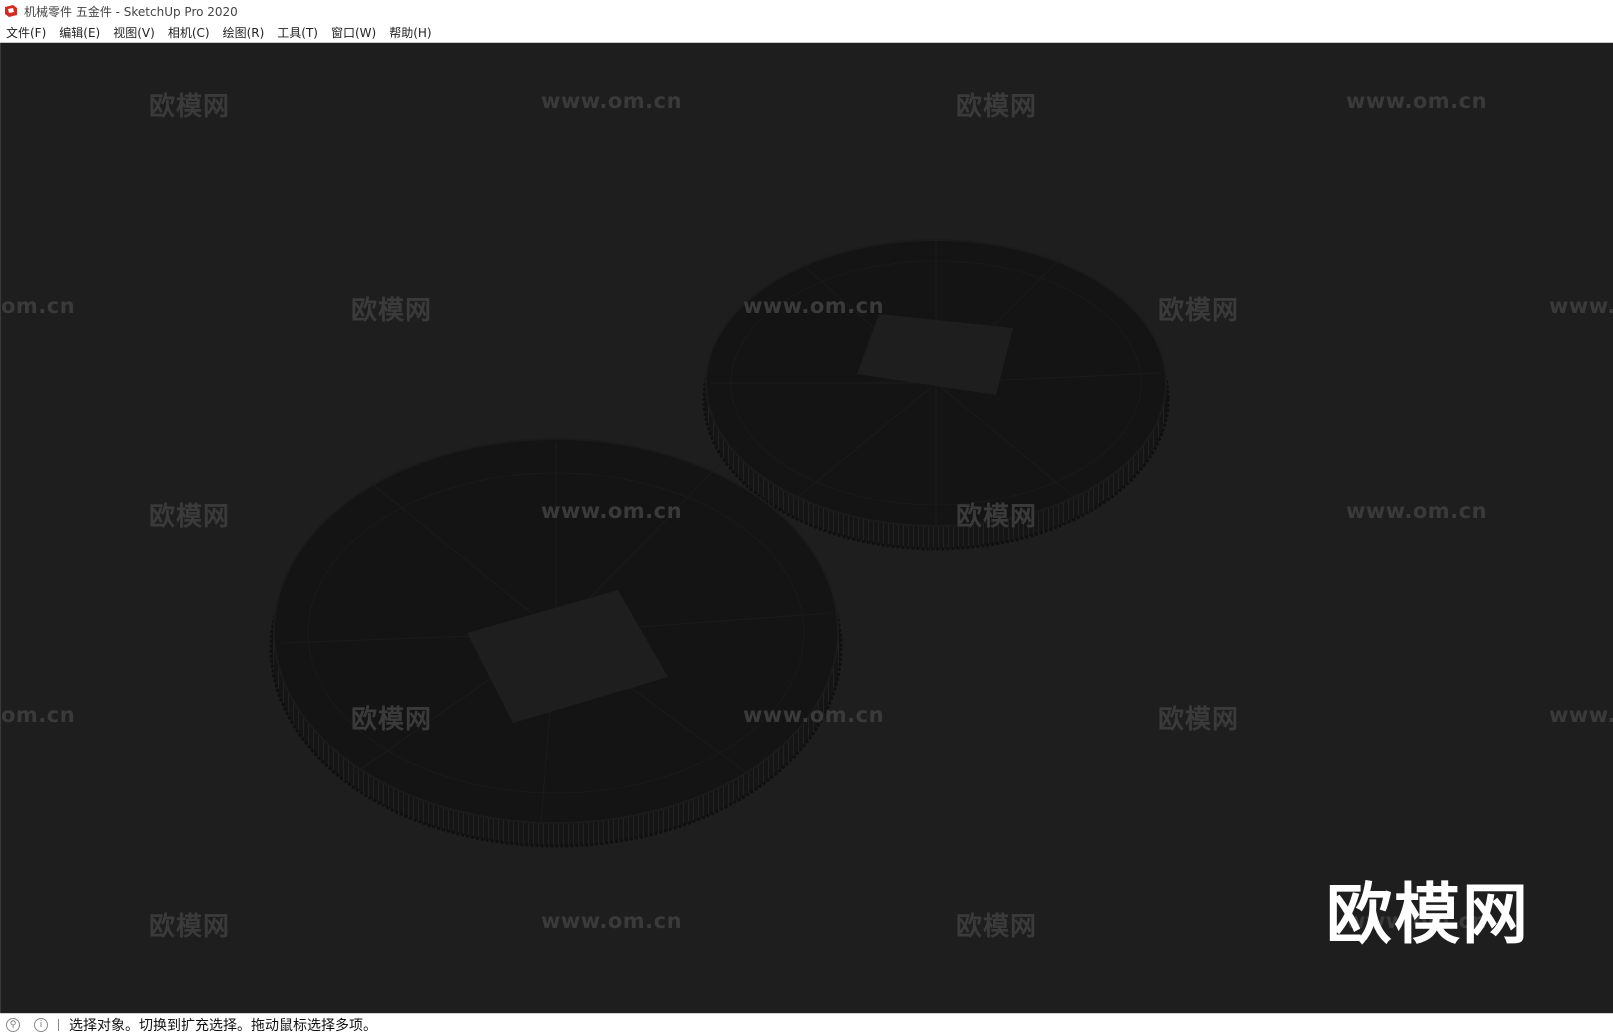  Describe the element at coordinates (410, 32) in the screenshot. I see `menu-help: 帮助(H)` at that location.